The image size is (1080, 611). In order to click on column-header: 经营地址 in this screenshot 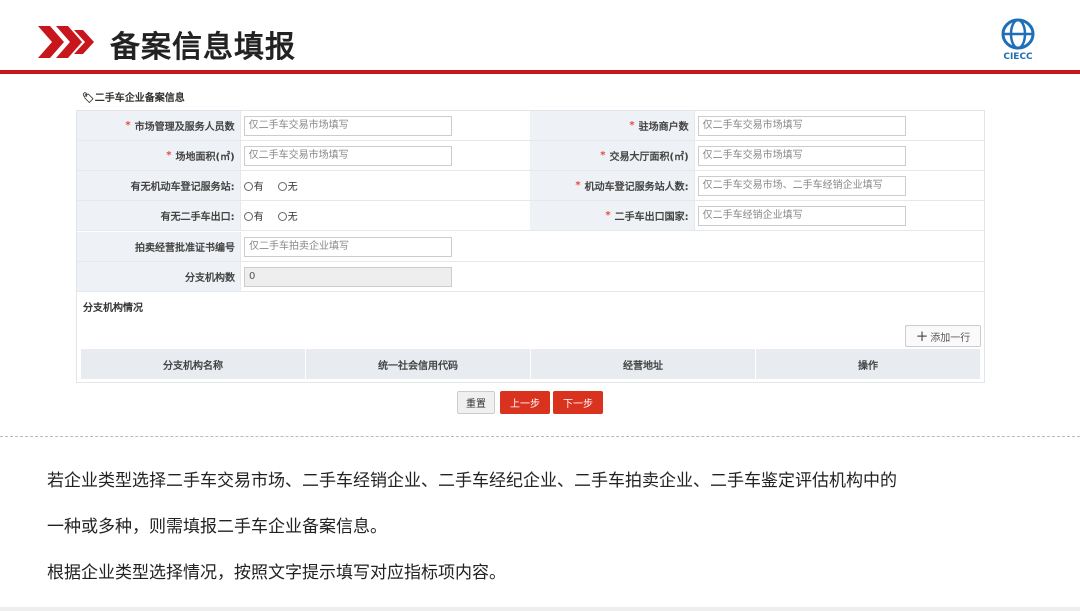, I will do `click(643, 364)`.